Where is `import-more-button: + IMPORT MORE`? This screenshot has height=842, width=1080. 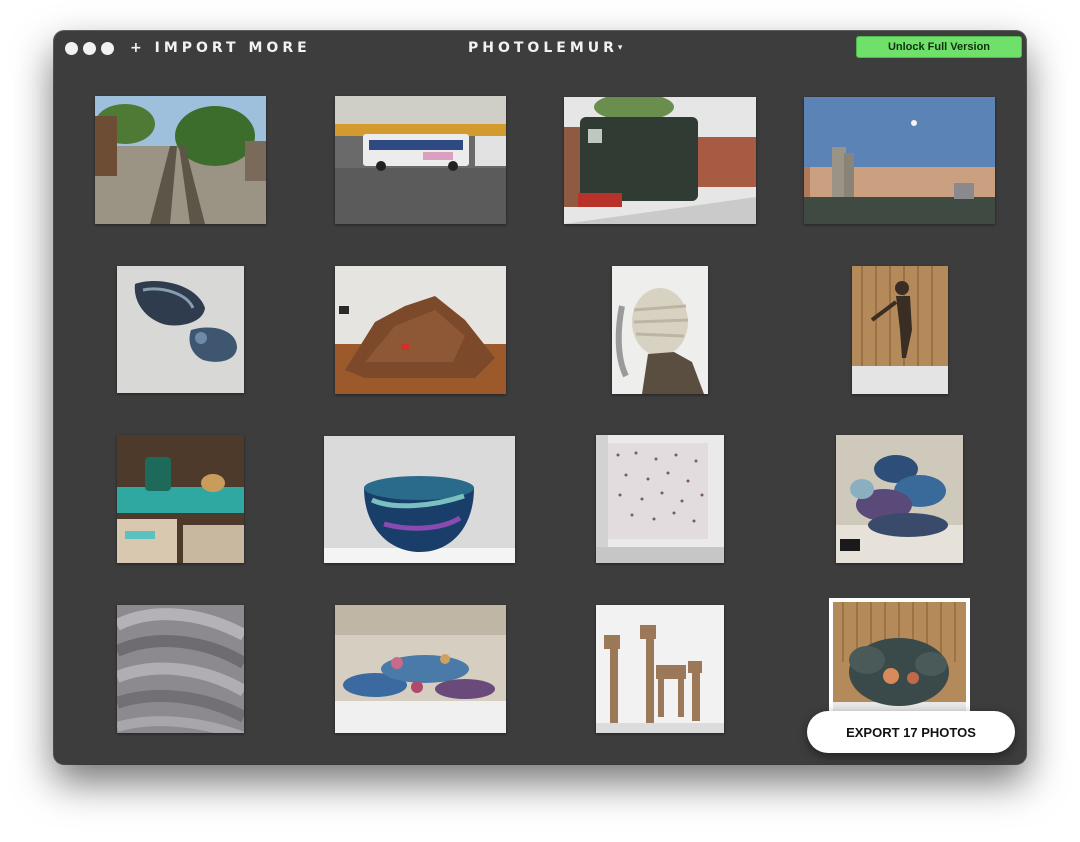
import-more-button: + IMPORT MORE is located at coordinates (220, 48).